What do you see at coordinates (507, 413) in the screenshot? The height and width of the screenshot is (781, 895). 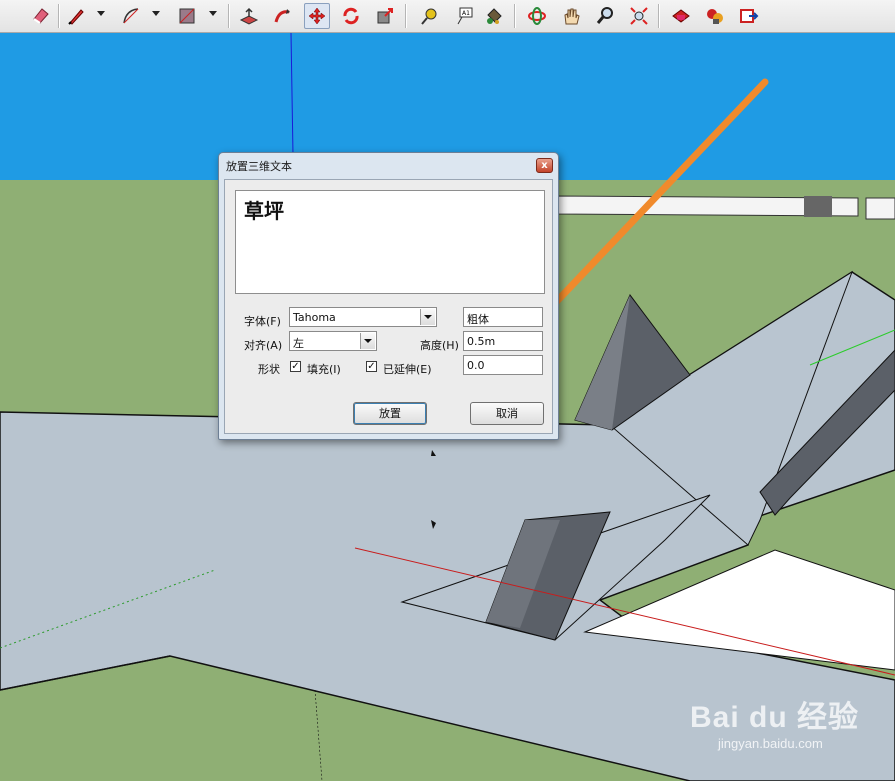 I see `cancel-button: 取消` at bounding box center [507, 413].